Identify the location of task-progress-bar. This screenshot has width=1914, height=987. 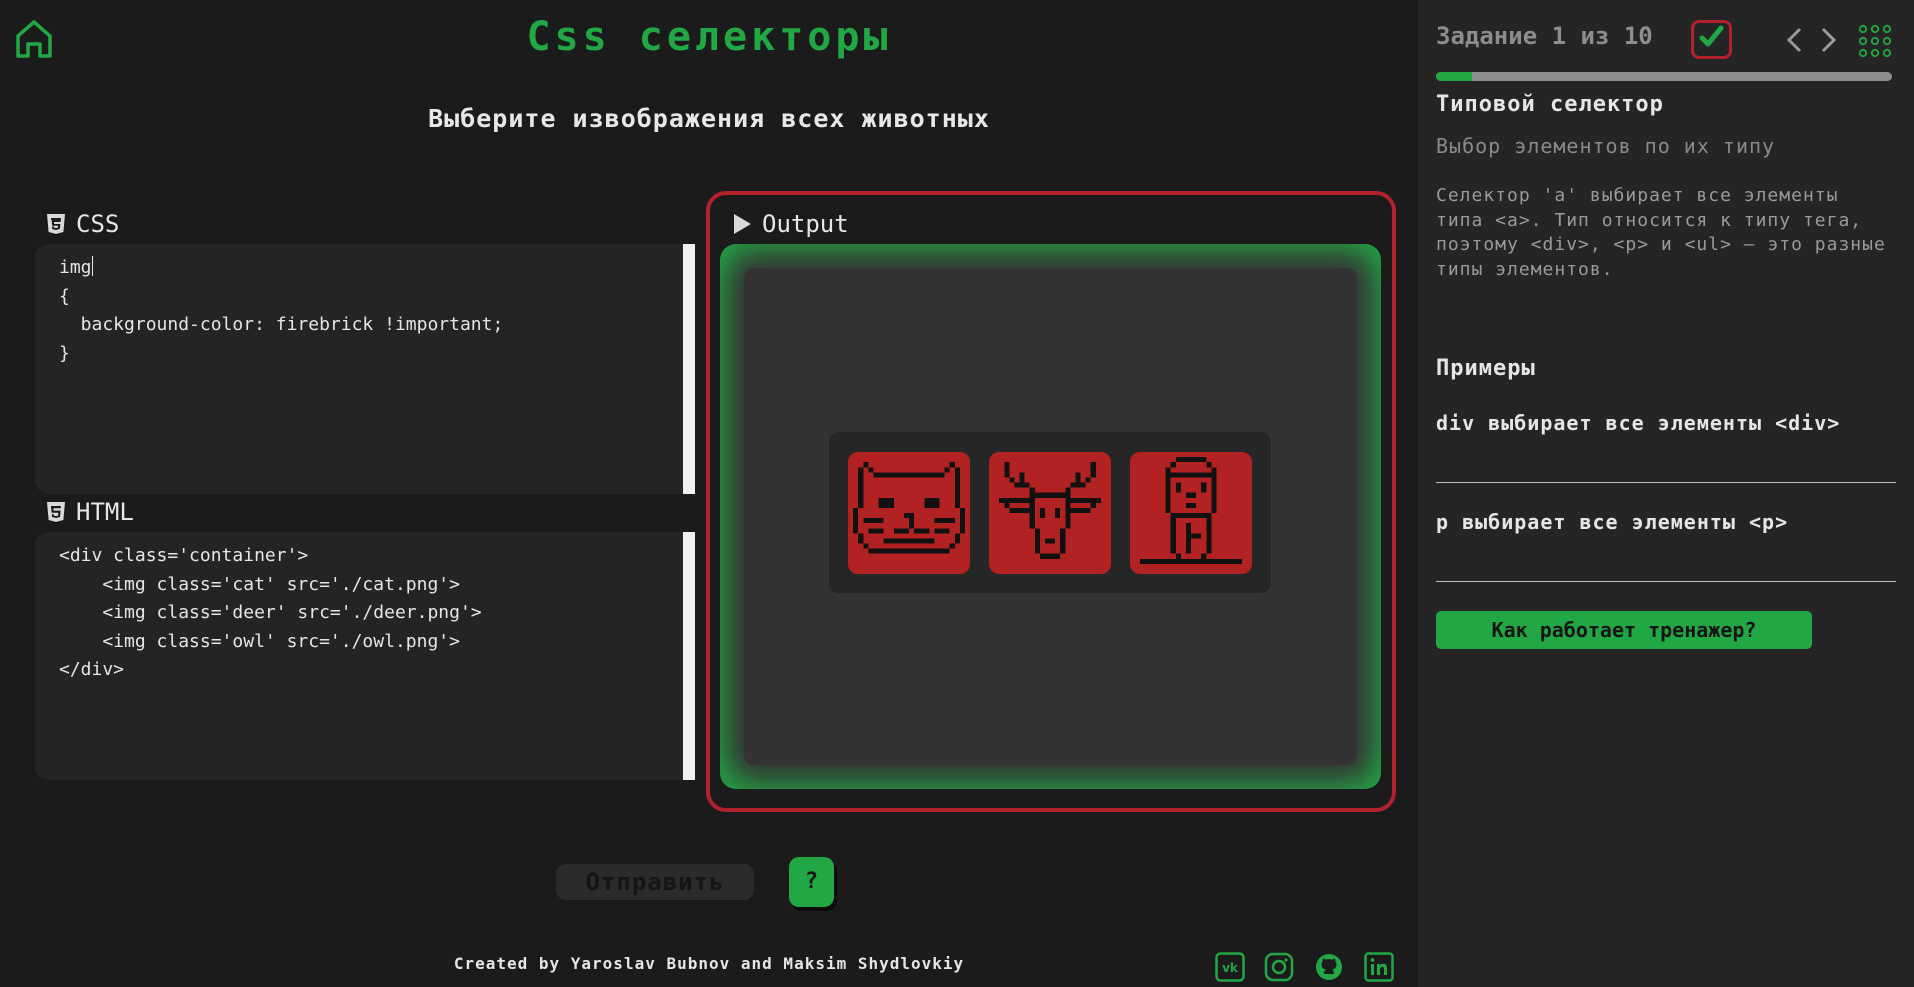
(1664, 76).